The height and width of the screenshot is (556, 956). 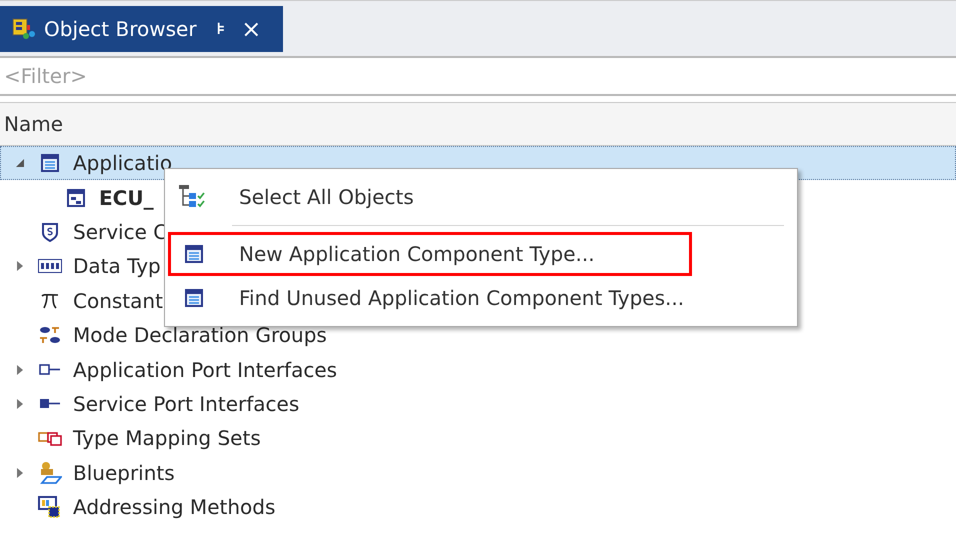 What do you see at coordinates (122, 164) in the screenshot?
I see `tree-item-label: Applicatio` at bounding box center [122, 164].